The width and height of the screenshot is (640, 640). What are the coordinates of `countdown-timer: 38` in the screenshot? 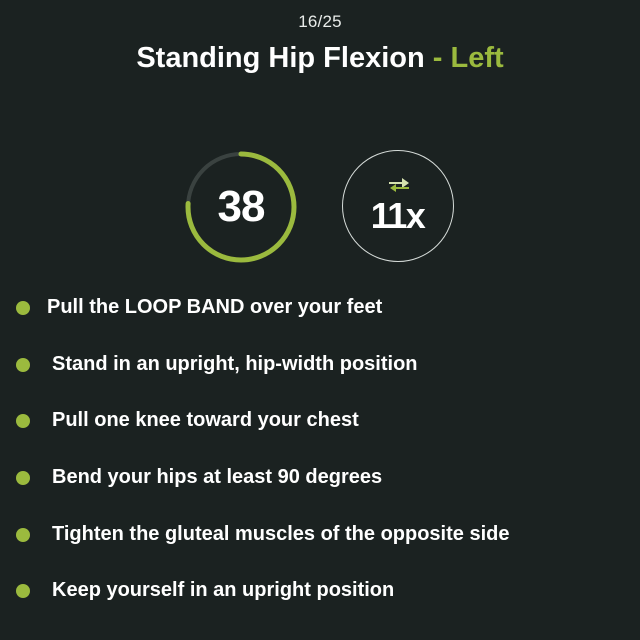 It's located at (241, 207).